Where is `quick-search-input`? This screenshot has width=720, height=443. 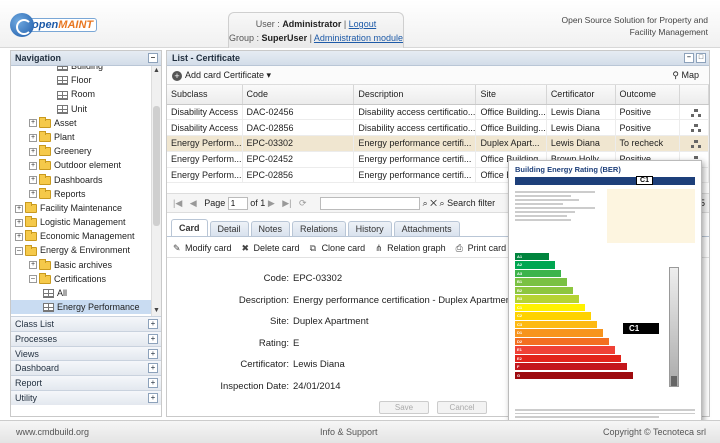 quick-search-input is located at coordinates (370, 204).